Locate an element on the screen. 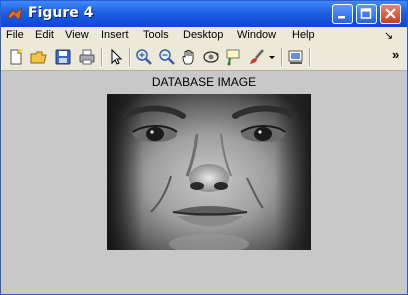 The height and width of the screenshot is (295, 408). print-icon is located at coordinates (87, 57).